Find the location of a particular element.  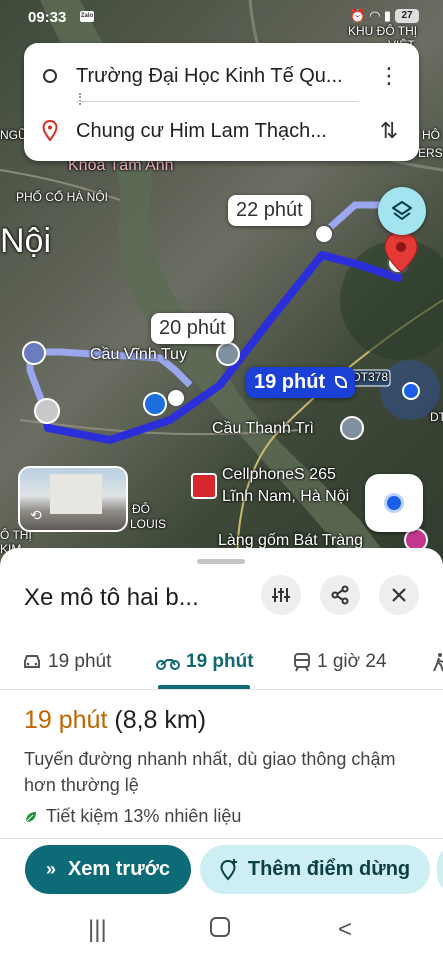

route-options-button is located at coordinates (281, 595).